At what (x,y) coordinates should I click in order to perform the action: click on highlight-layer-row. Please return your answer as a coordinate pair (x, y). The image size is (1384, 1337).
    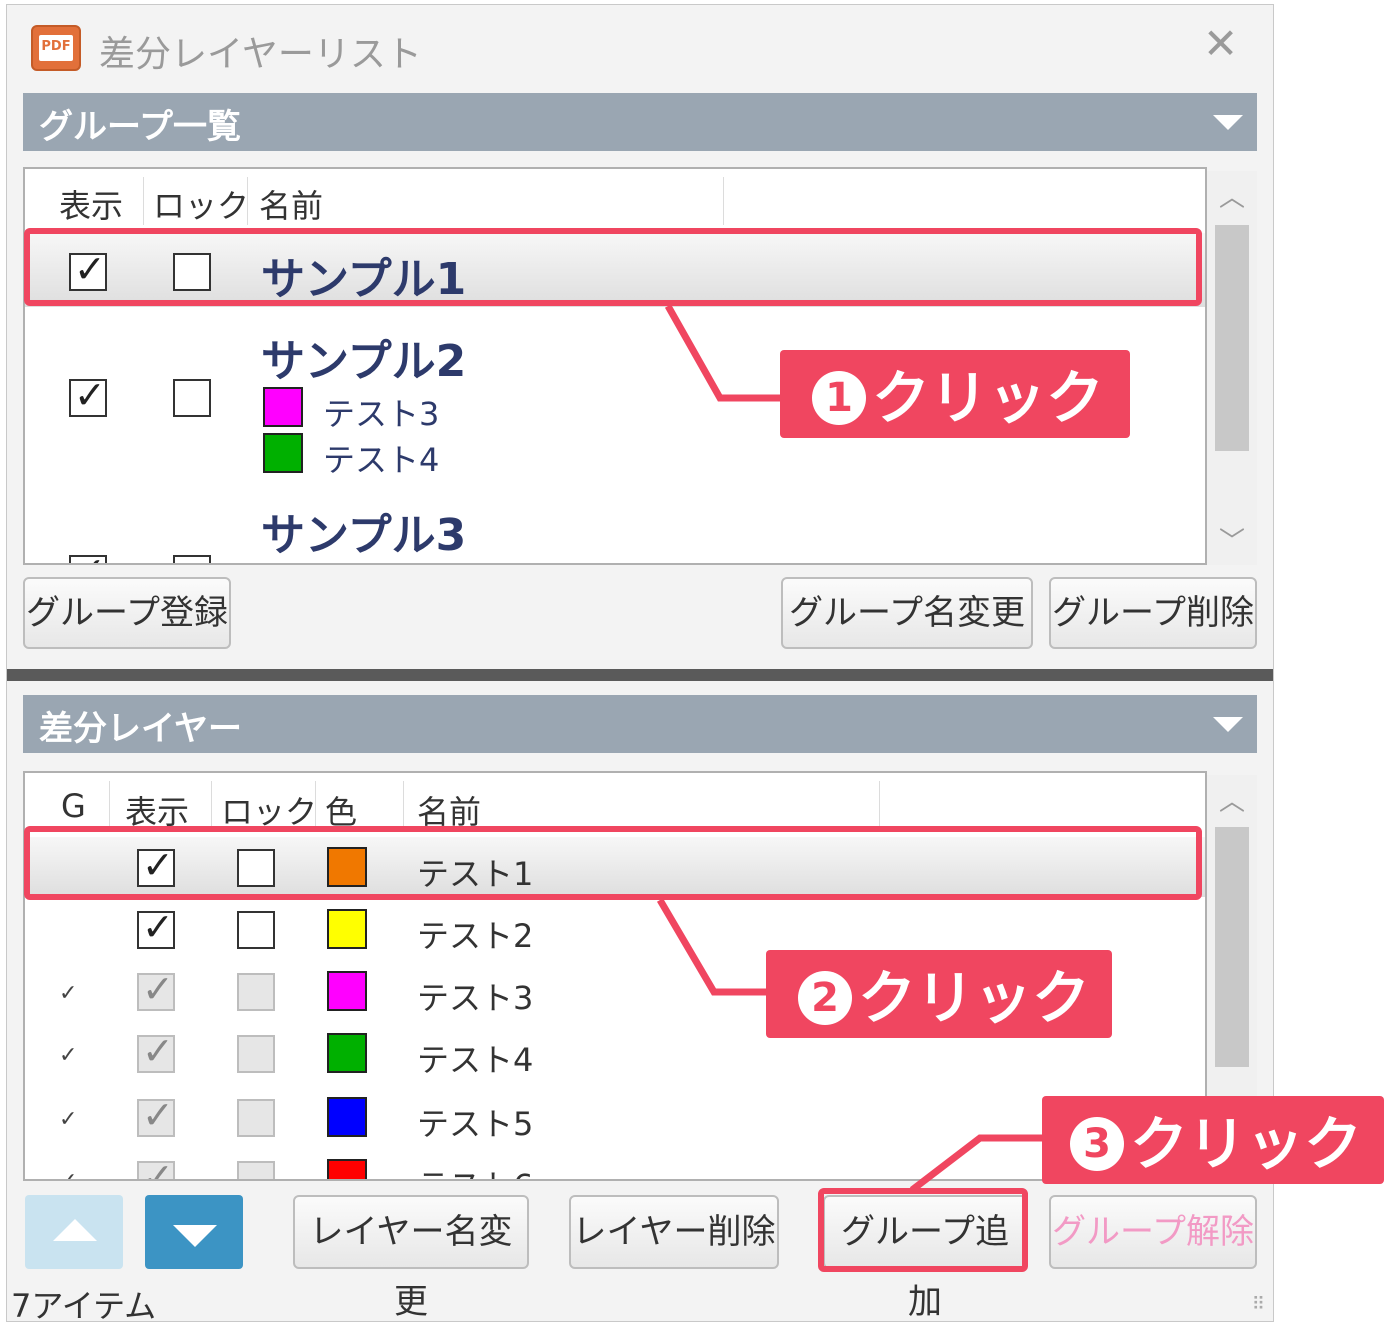
    Looking at the image, I should click on (613, 863).